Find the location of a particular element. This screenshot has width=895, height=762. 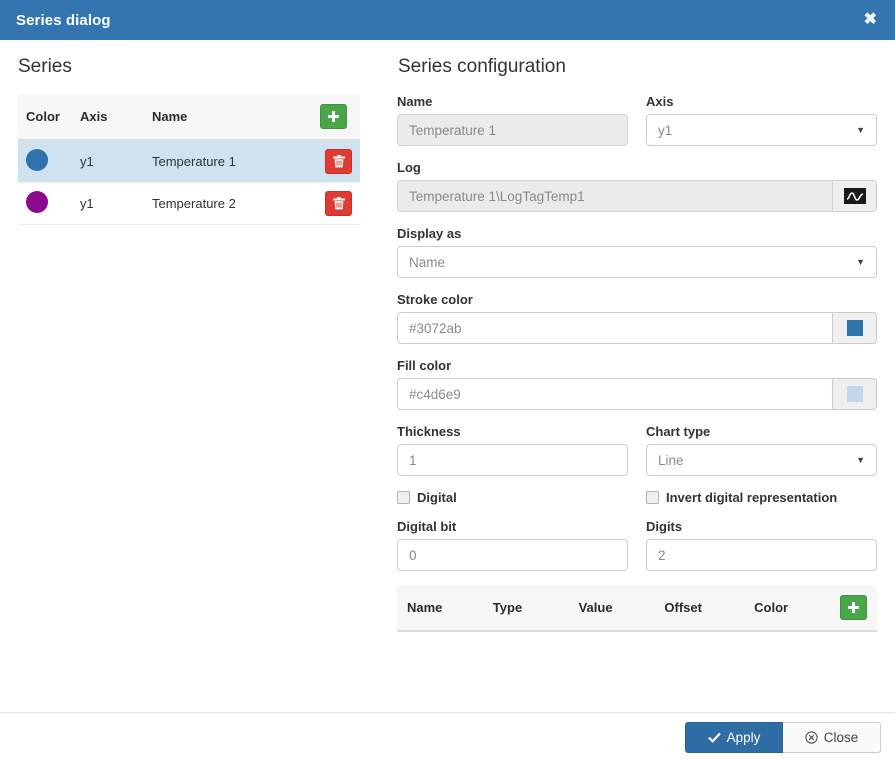

field-fill-color: Fill color #c4d6e9 is located at coordinates (637, 384).